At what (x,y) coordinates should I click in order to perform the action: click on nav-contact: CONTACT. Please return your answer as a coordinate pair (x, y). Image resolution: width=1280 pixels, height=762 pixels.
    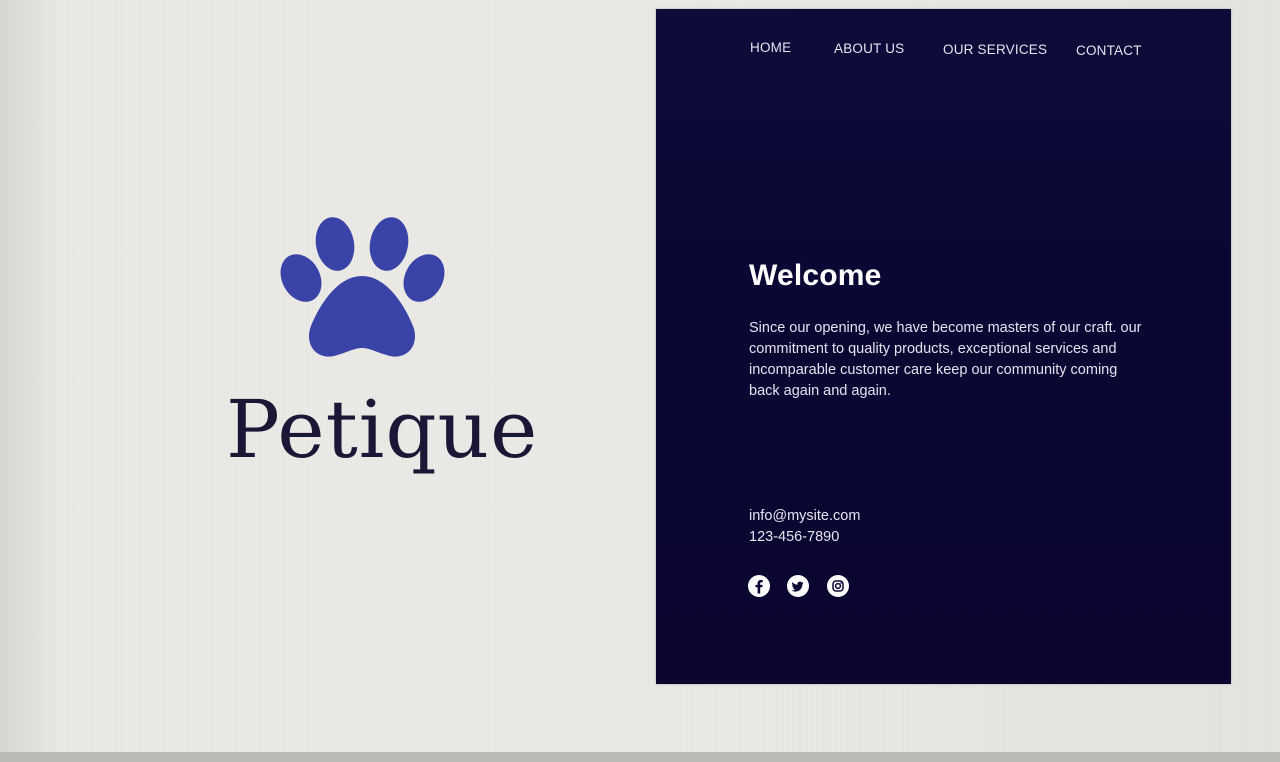
    Looking at the image, I should click on (1109, 50).